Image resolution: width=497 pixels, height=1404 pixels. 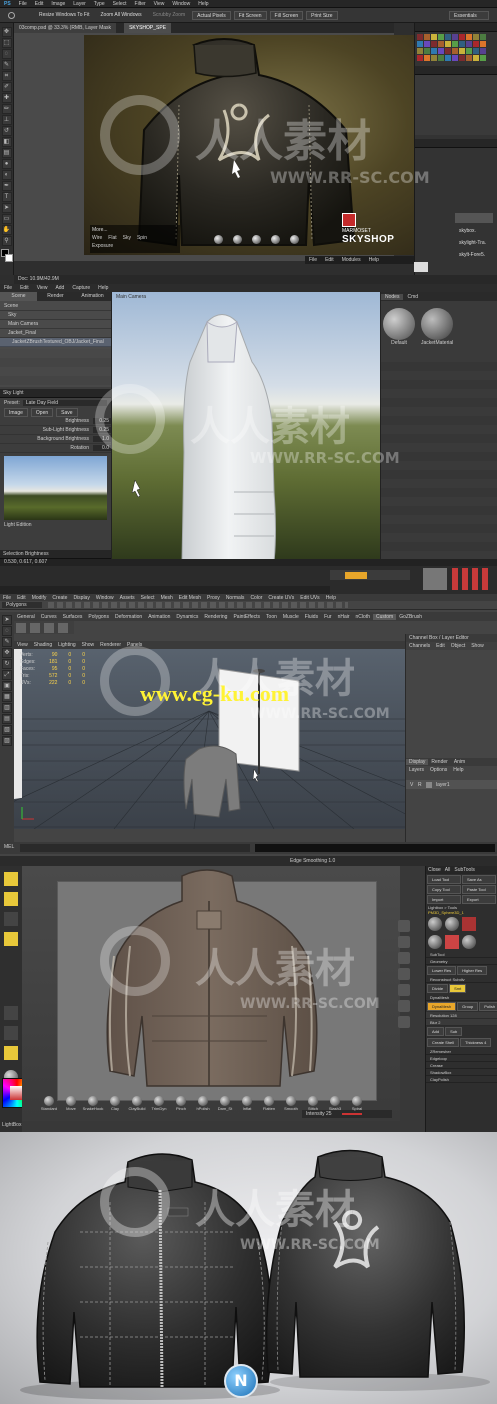 What do you see at coordinates (417, 762) in the screenshot?
I see `layer-tab-display: Display` at bounding box center [417, 762].